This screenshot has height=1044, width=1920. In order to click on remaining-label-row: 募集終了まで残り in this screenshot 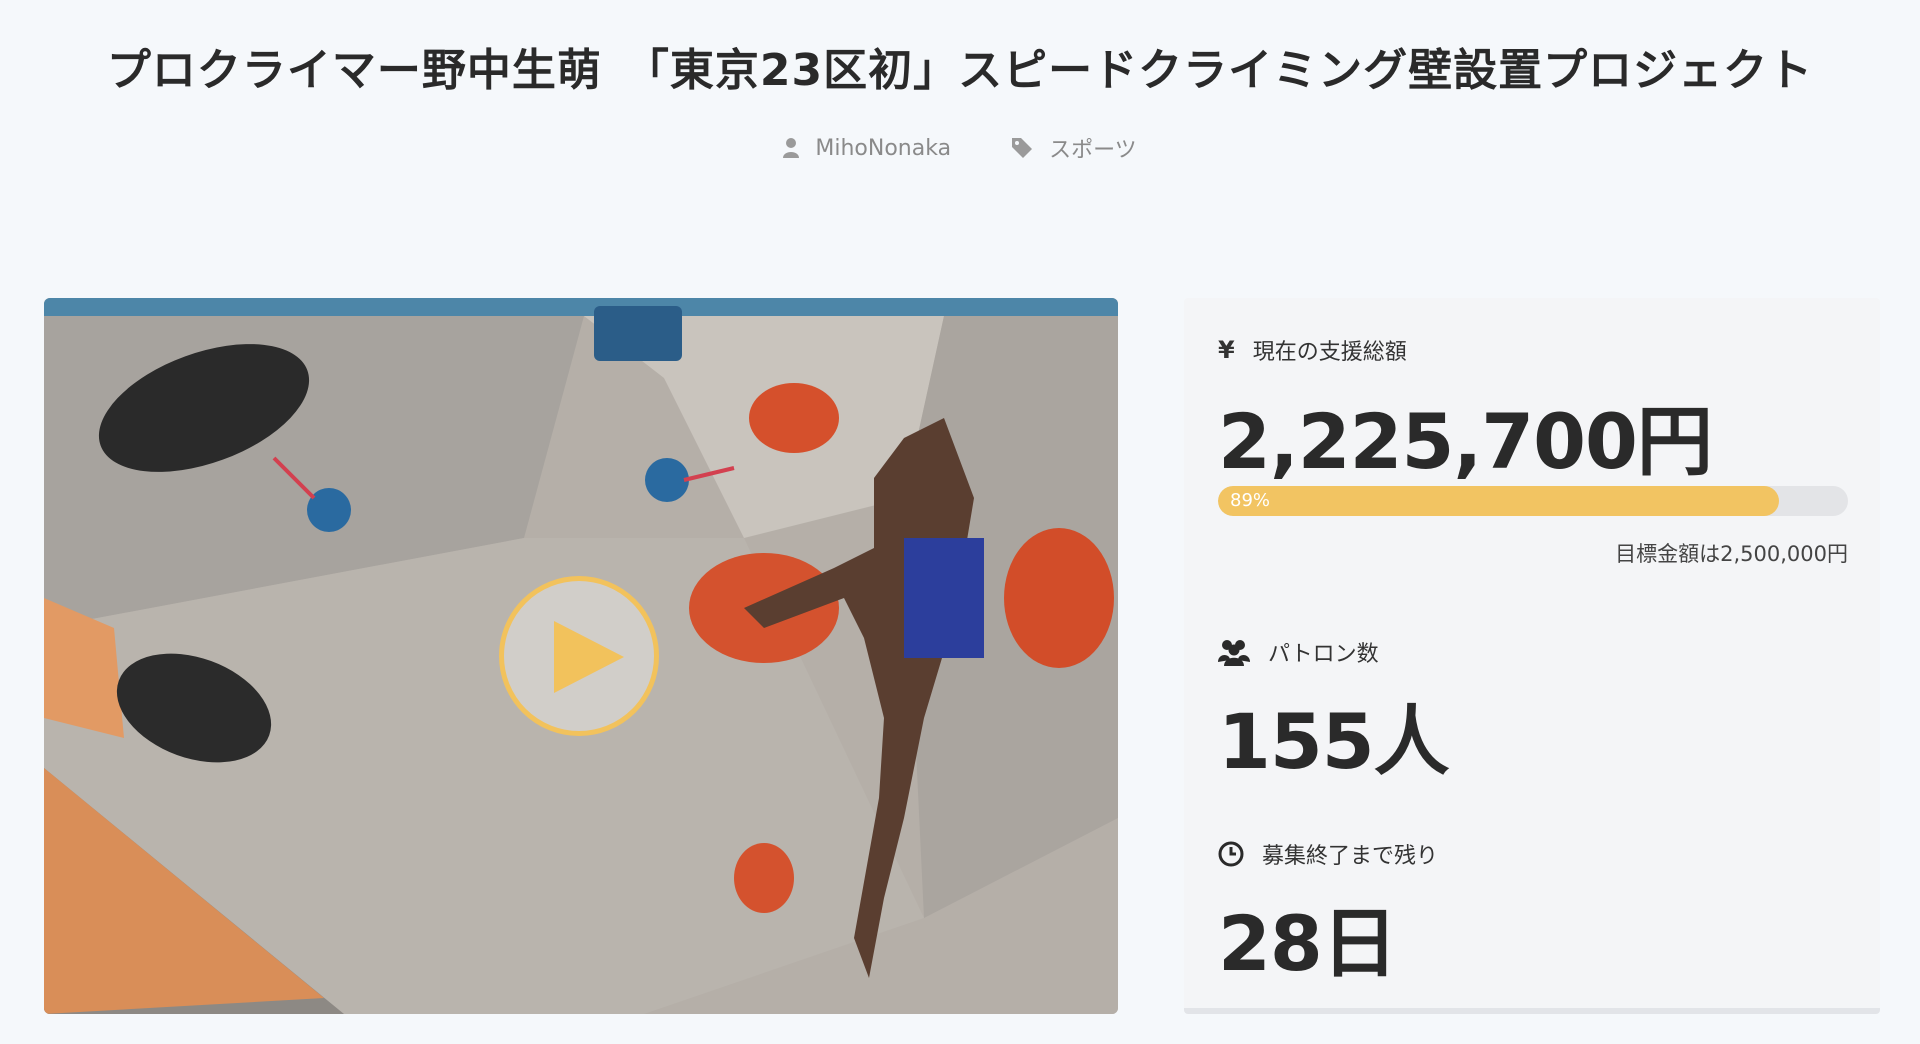, I will do `click(1328, 854)`.